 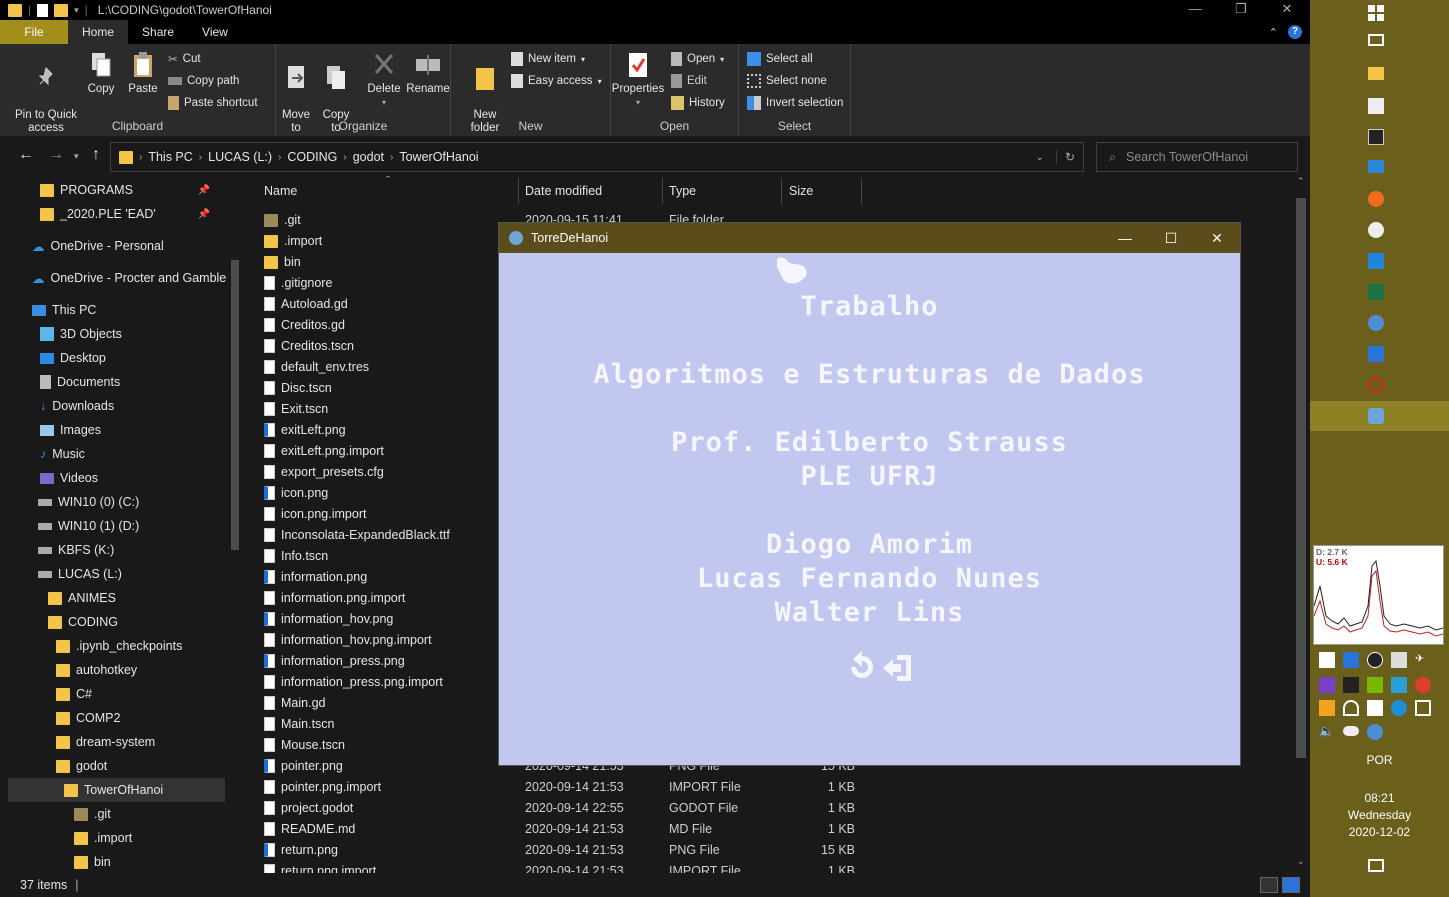 What do you see at coordinates (574, 850) in the screenshot?
I see `file-row: return.png 2020-09-14 21:53 PNG File 15 KB` at bounding box center [574, 850].